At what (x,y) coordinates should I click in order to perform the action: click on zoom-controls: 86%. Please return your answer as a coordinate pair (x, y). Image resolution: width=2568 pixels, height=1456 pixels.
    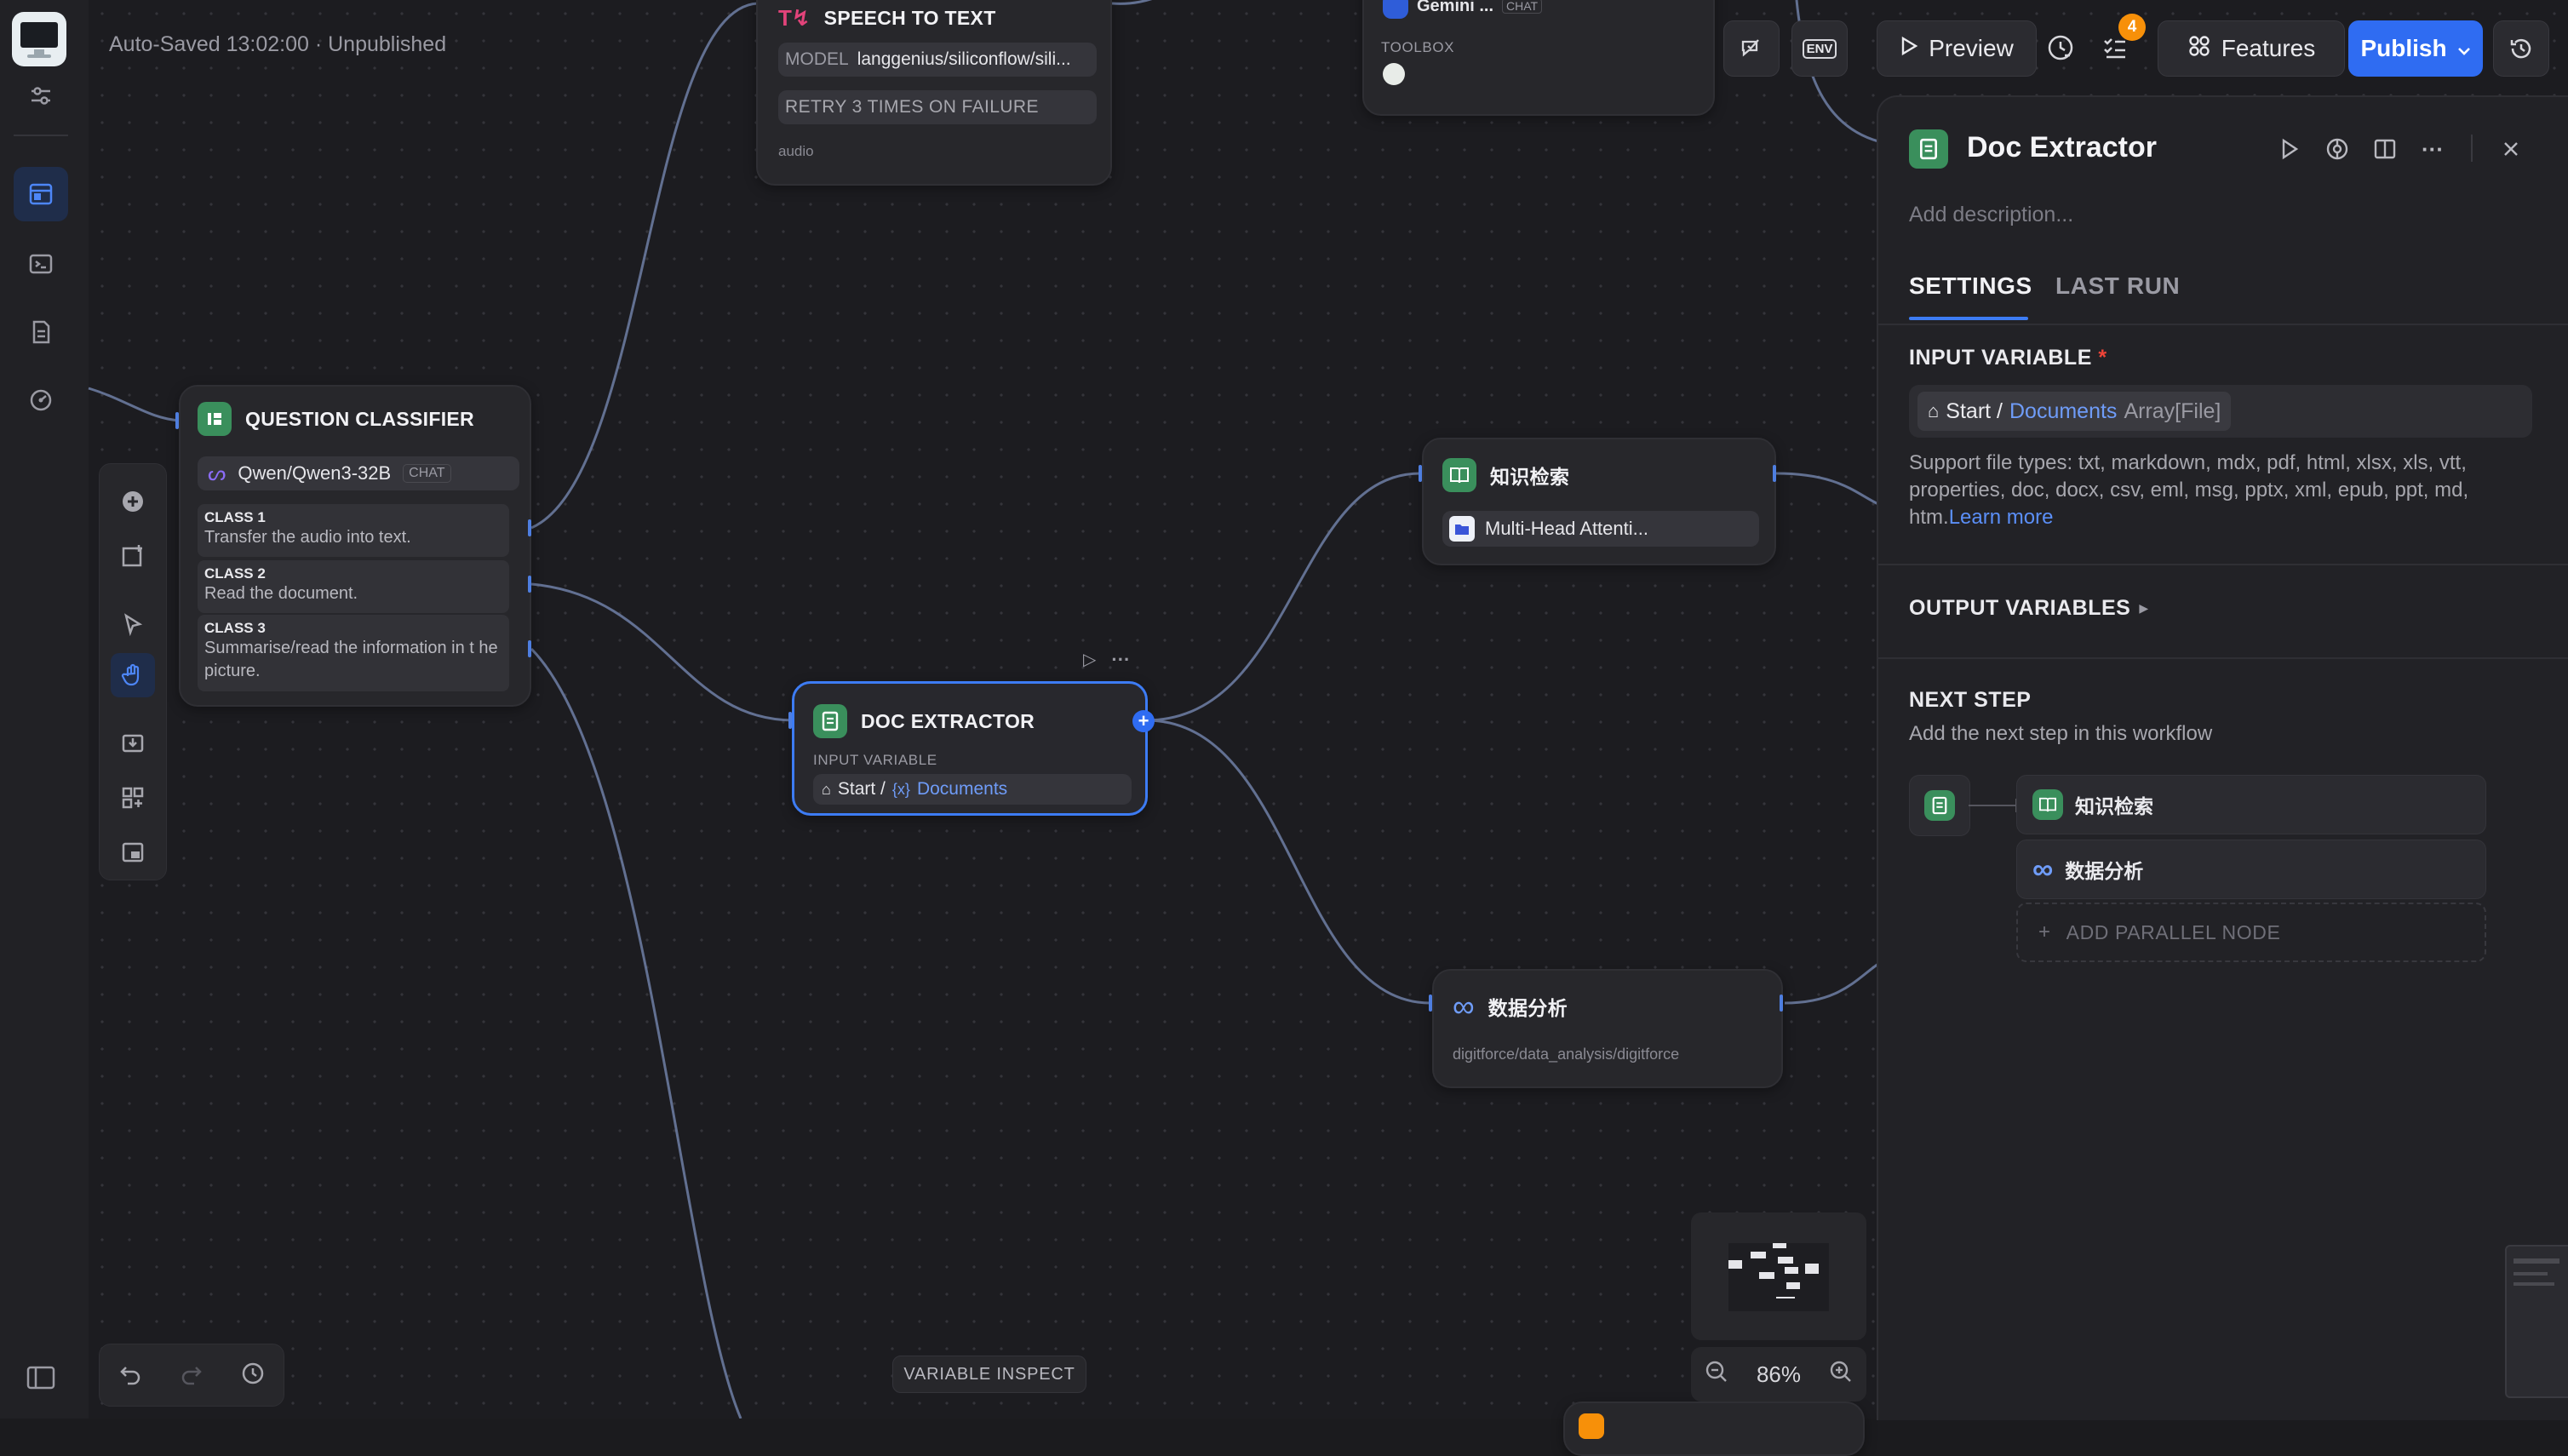
    Looking at the image, I should click on (1778, 1374).